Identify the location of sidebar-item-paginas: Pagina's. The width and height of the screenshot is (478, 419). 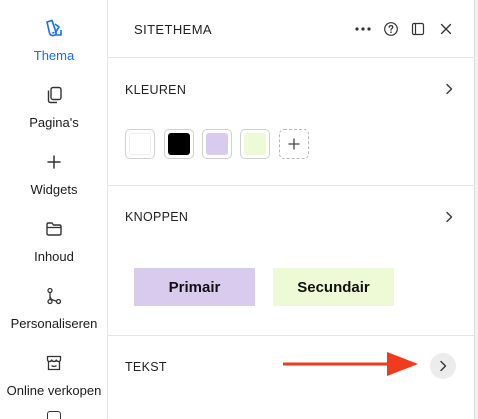
(54, 107).